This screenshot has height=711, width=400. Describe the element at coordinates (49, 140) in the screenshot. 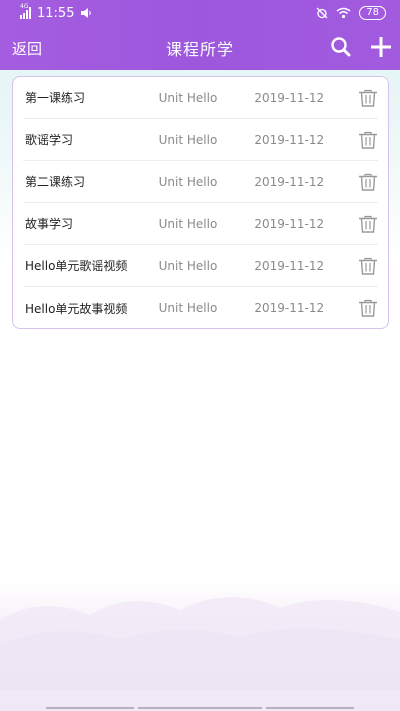

I see `lesson-name: 歌谣学习` at that location.